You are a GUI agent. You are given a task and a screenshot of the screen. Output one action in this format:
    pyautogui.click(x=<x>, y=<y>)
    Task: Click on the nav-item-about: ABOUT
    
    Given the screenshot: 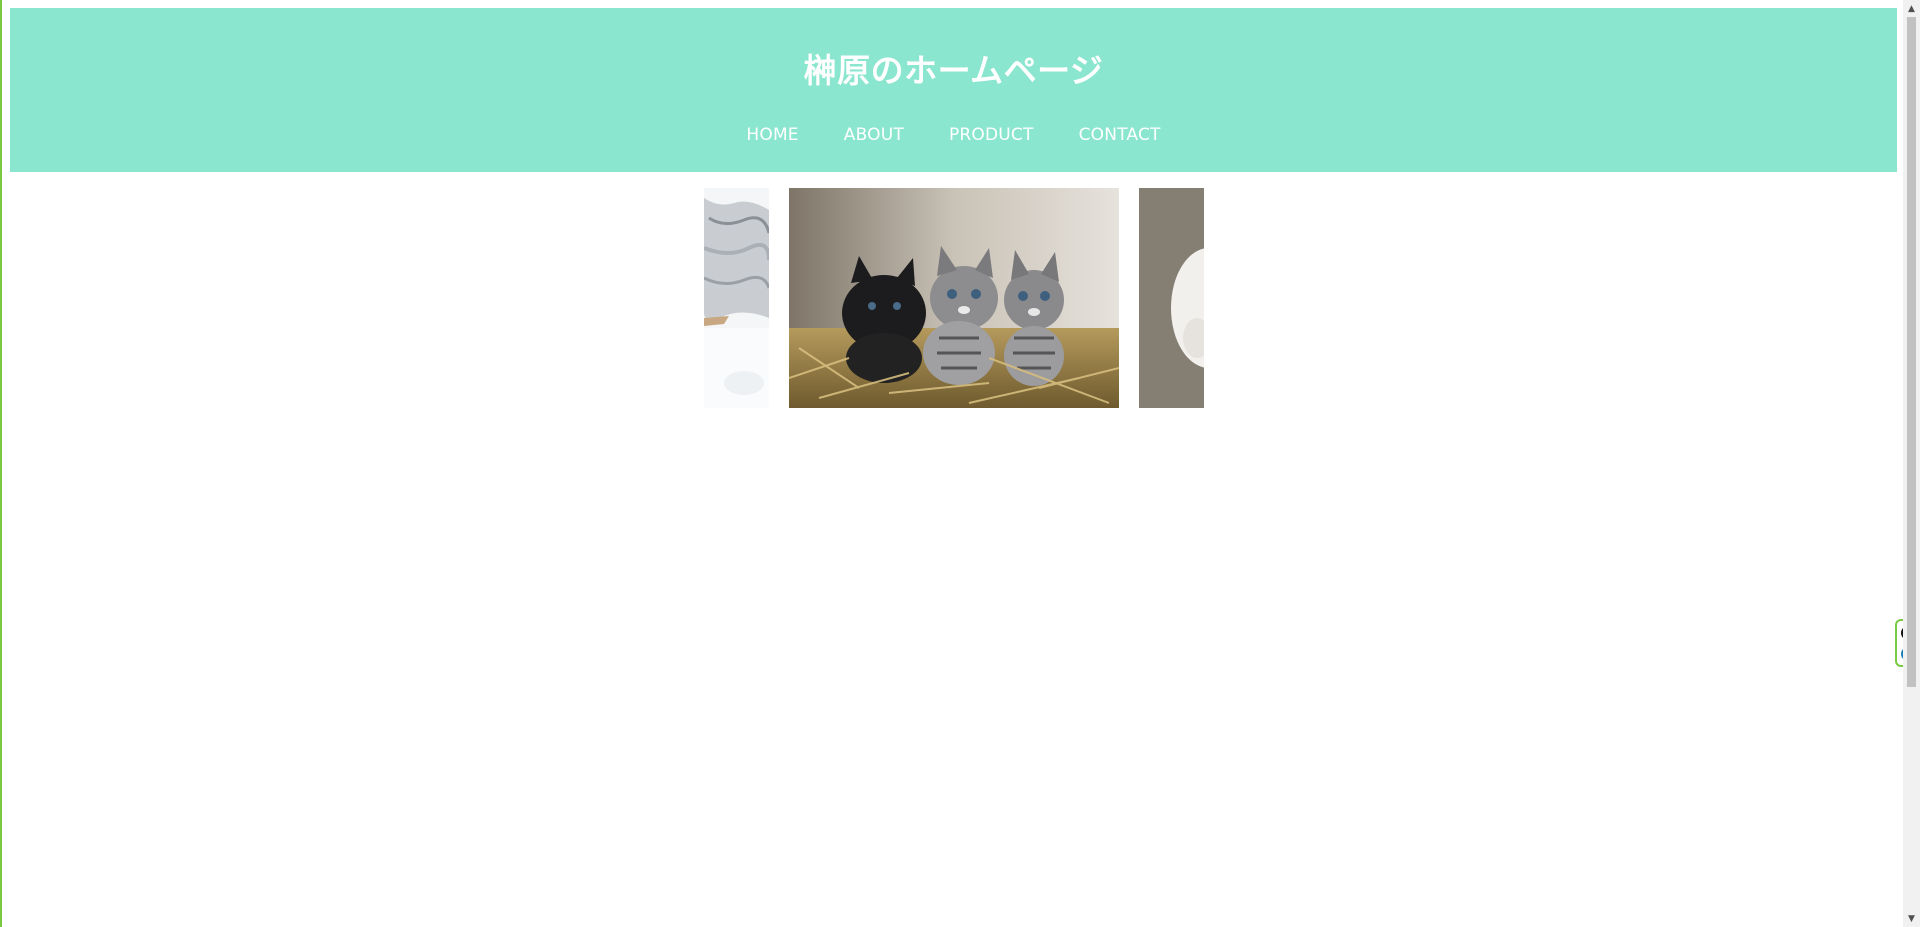 What is the action you would take?
    pyautogui.click(x=874, y=135)
    